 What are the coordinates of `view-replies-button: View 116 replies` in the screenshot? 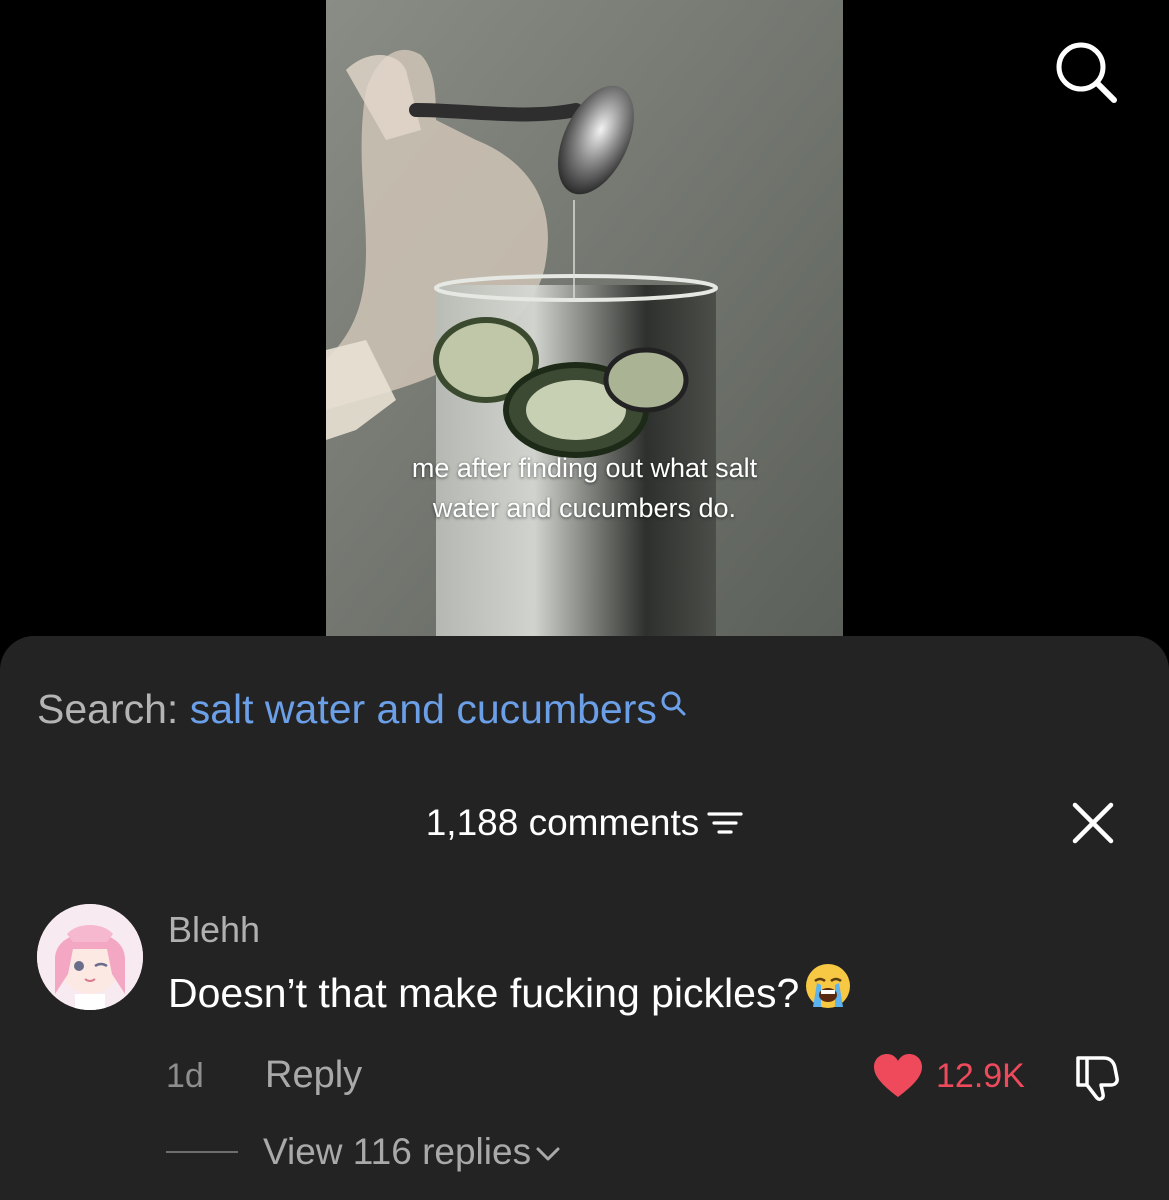 It's located at (412, 1152).